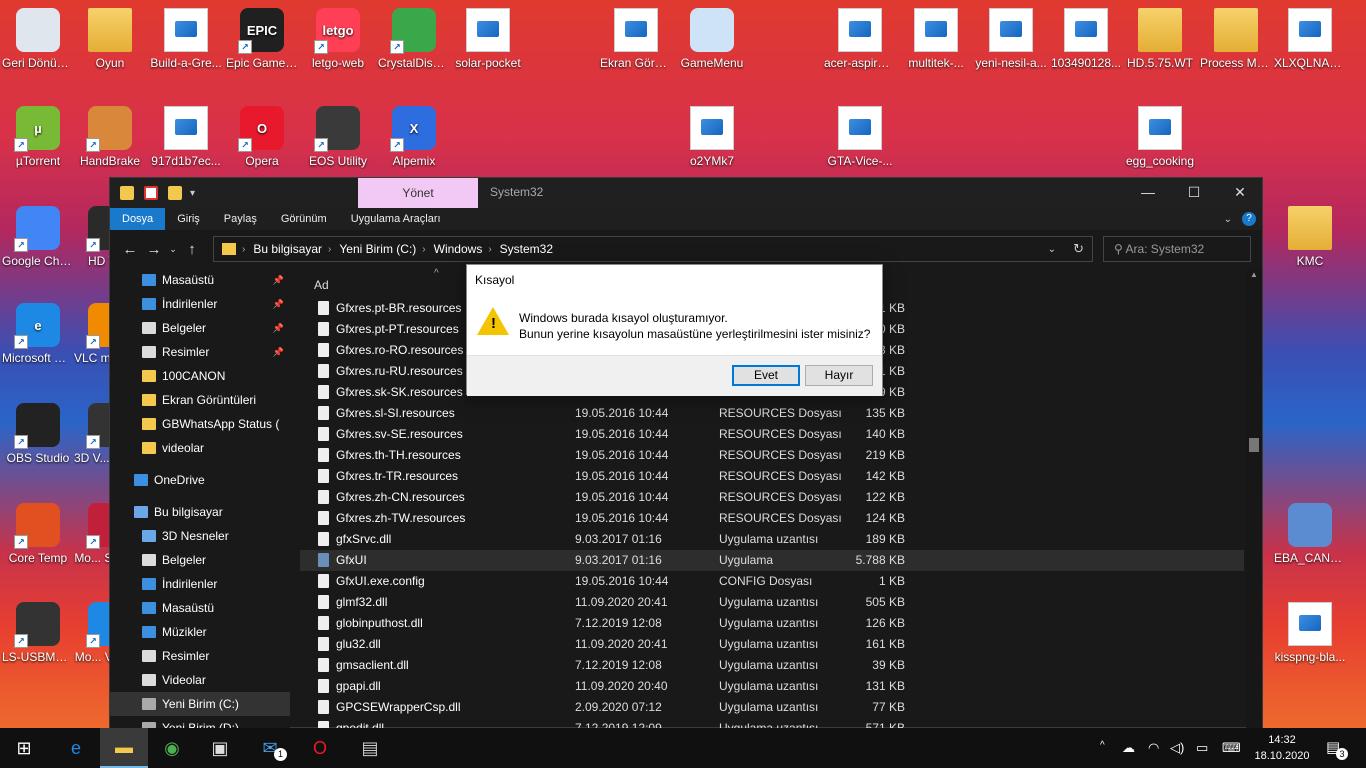  Describe the element at coordinates (1254, 498) in the screenshot. I see `vertical-scrollbar: ▲` at that location.